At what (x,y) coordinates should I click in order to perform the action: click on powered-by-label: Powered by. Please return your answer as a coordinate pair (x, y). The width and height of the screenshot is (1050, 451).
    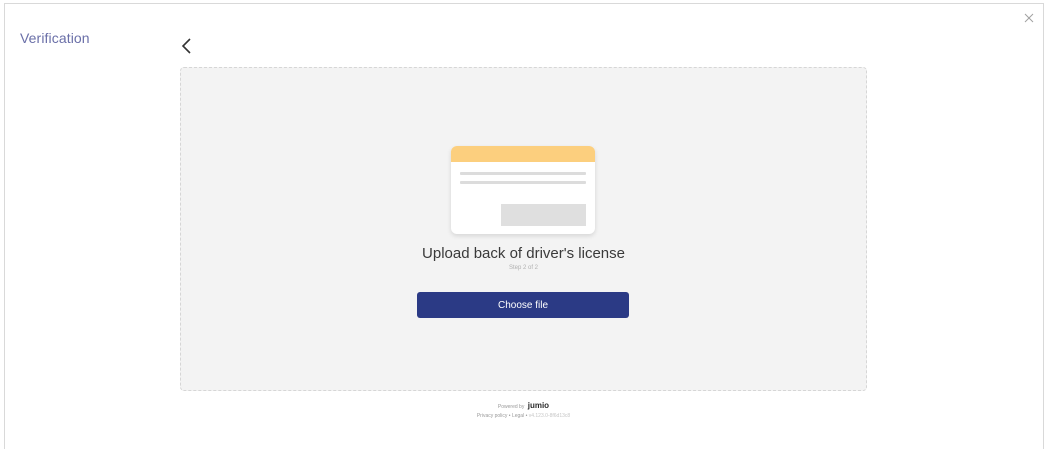
    Looking at the image, I should click on (511, 407).